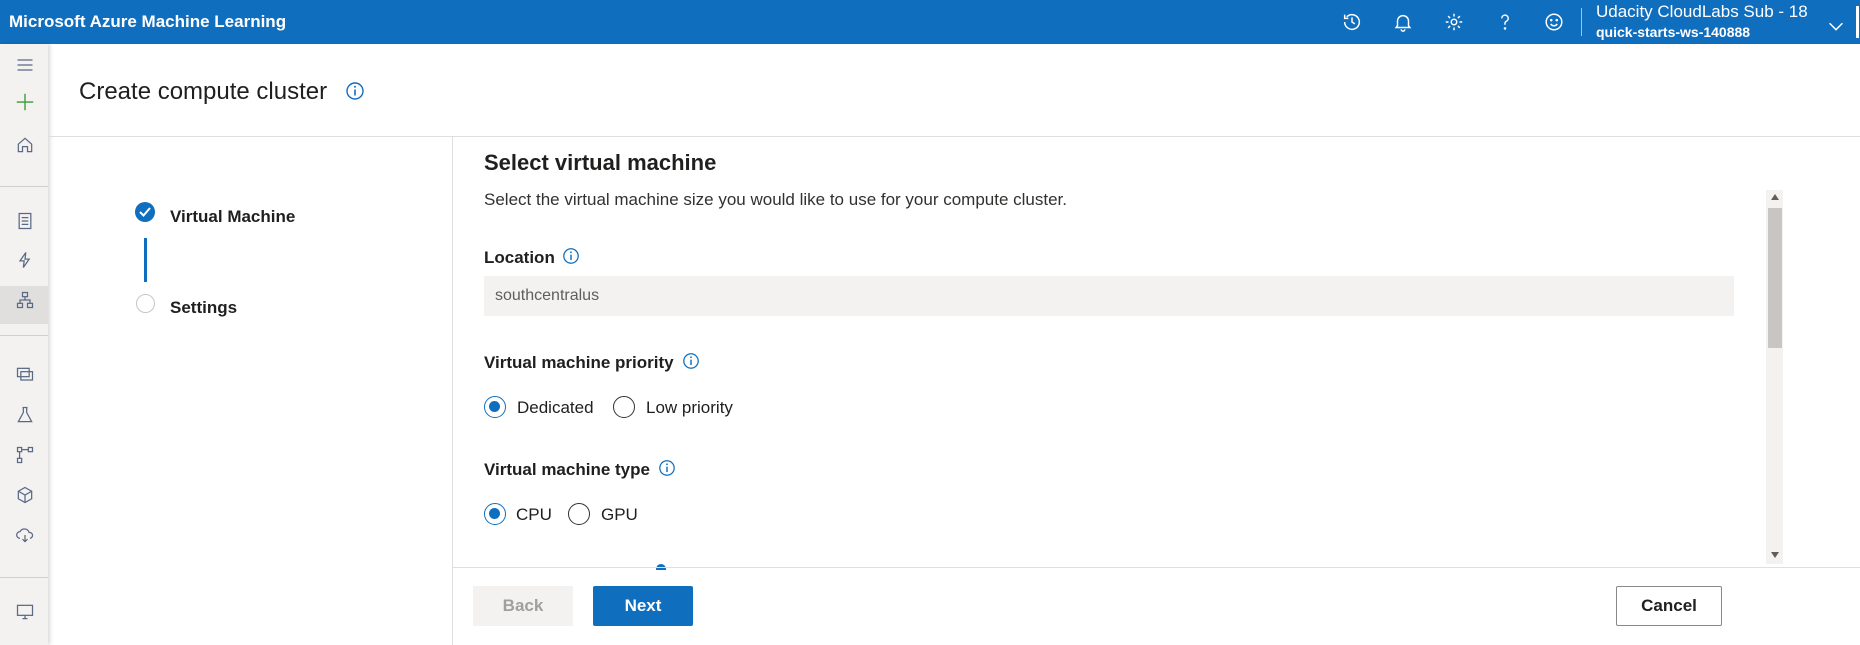 The image size is (1860, 645). I want to click on vm-type-label: Virtual machine type, so click(567, 469).